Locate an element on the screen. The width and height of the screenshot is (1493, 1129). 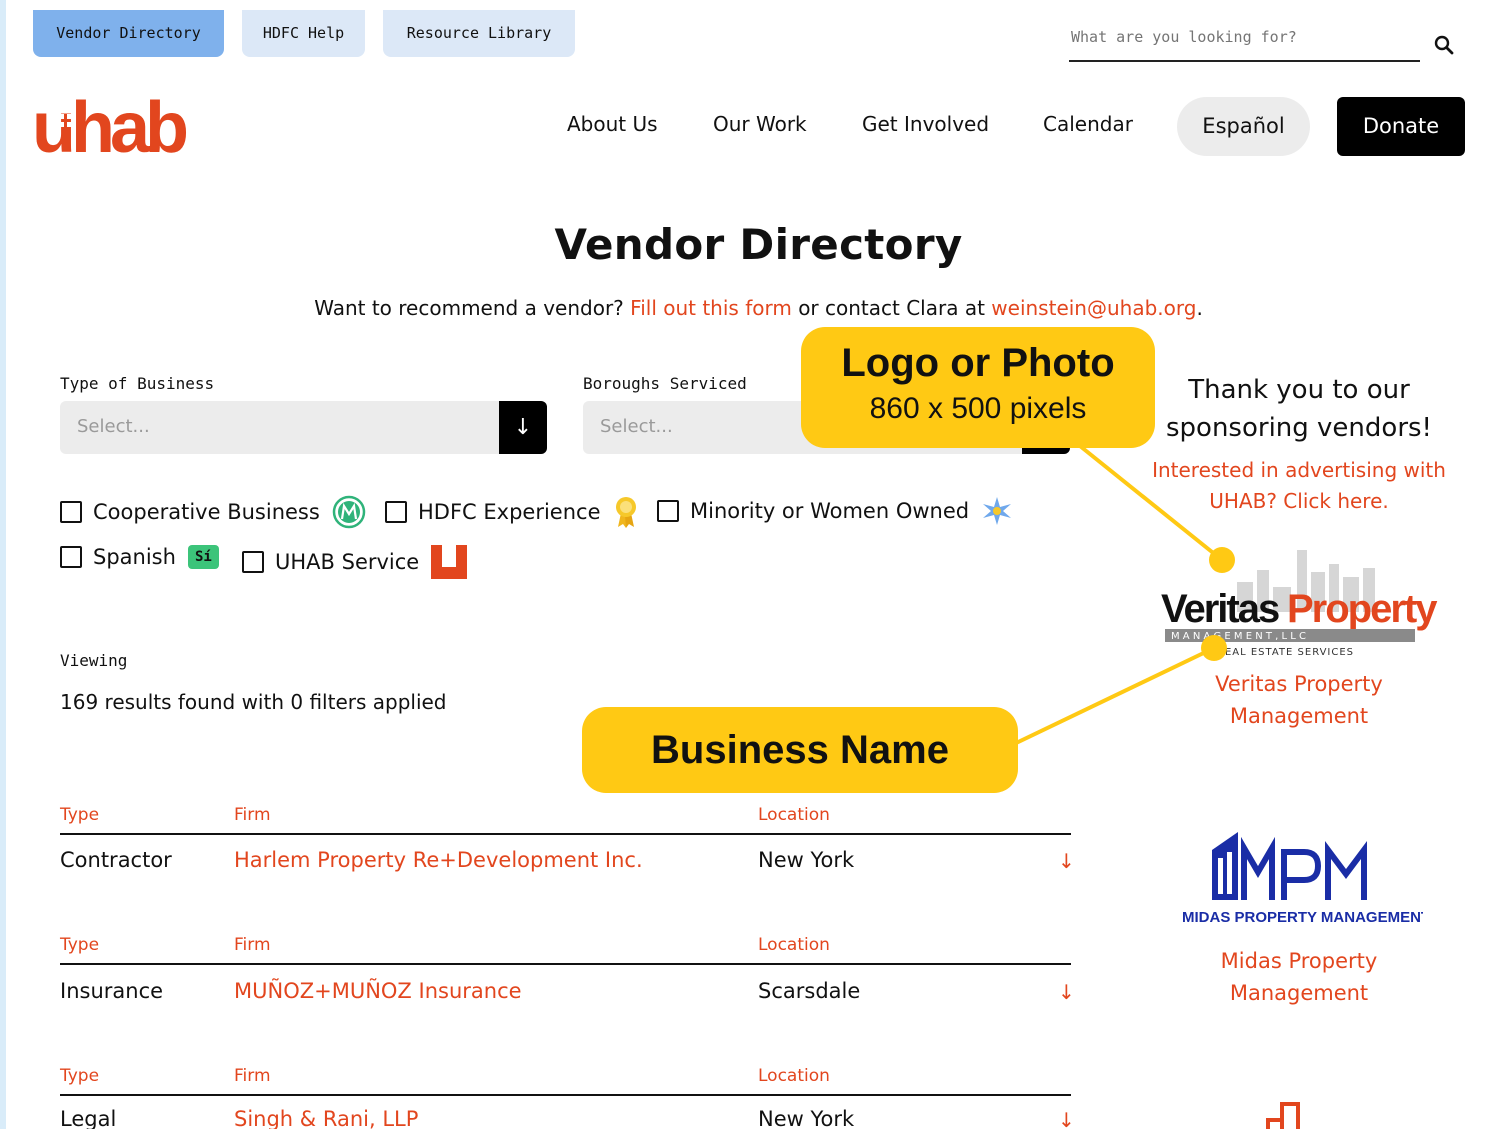
sponsor-name-link: Midas Property Management is located at coordinates (1299, 977).